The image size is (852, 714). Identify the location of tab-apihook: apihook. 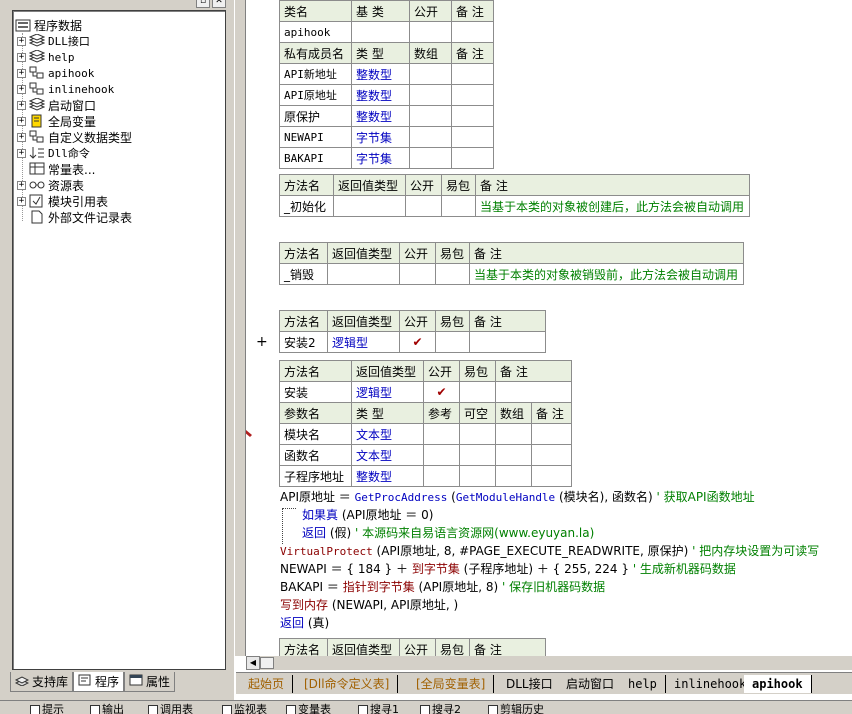
(778, 684).